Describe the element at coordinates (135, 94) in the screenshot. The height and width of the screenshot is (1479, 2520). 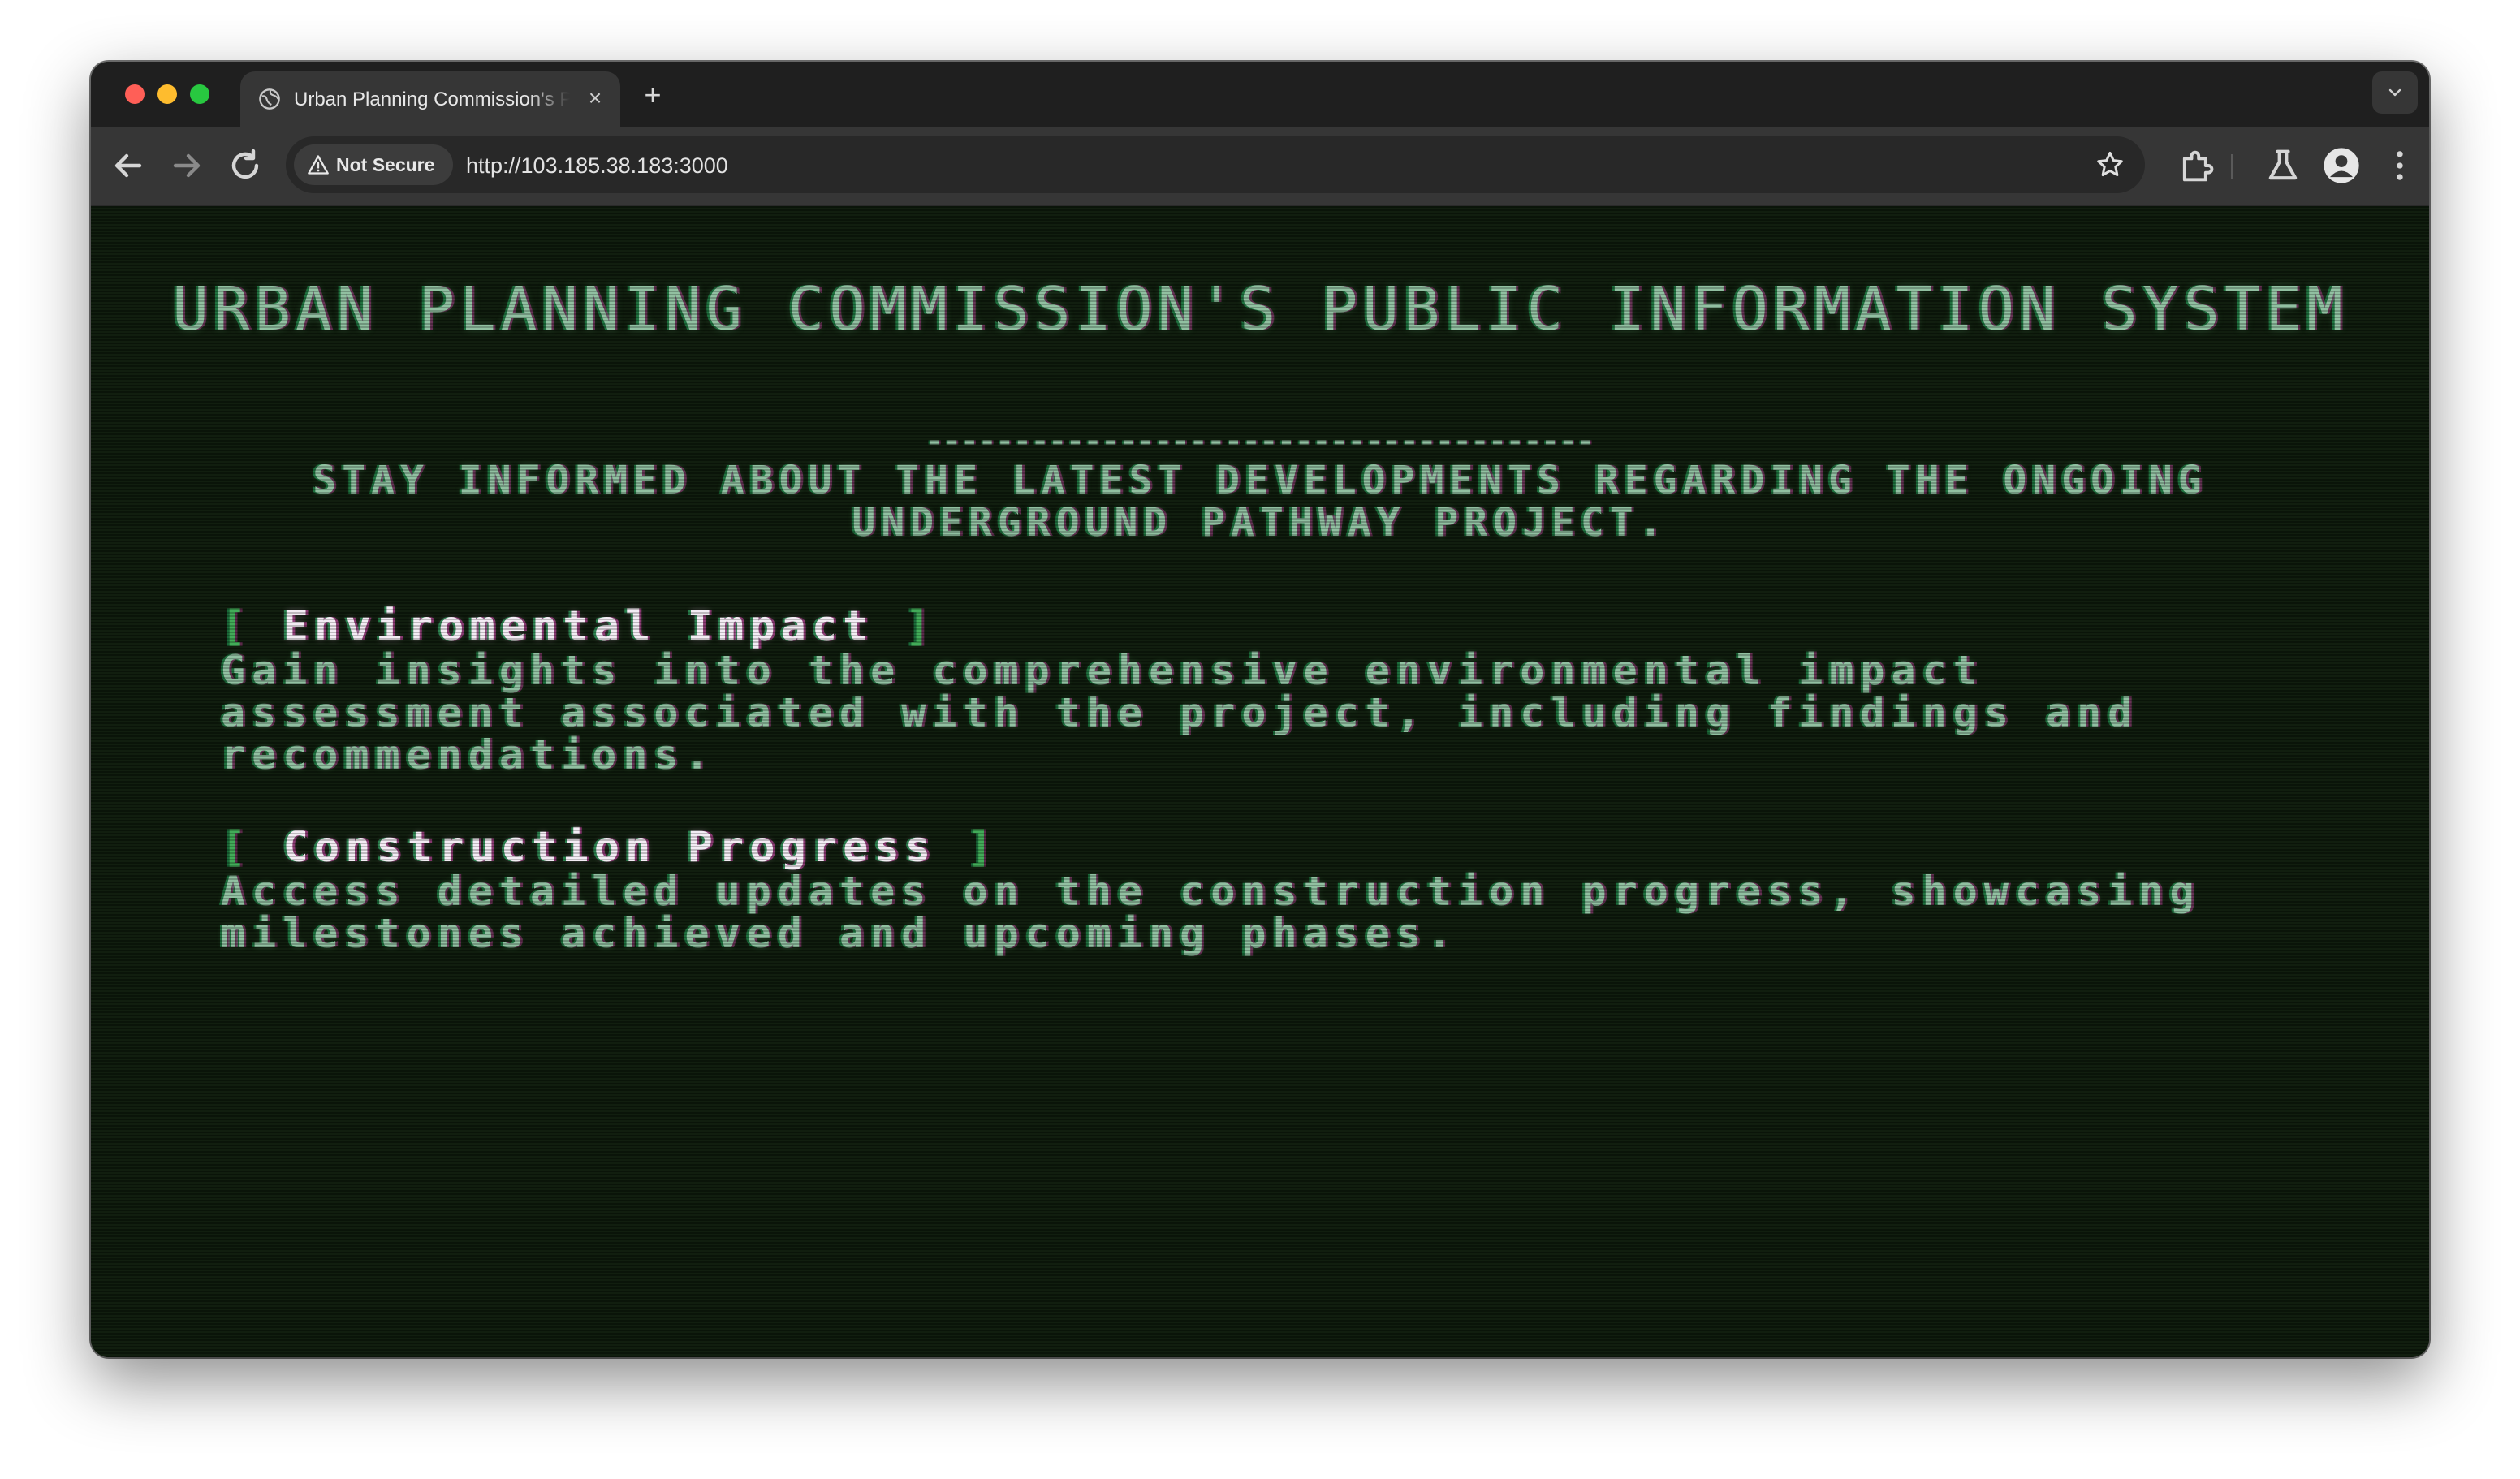
I see `close-window-button` at that location.